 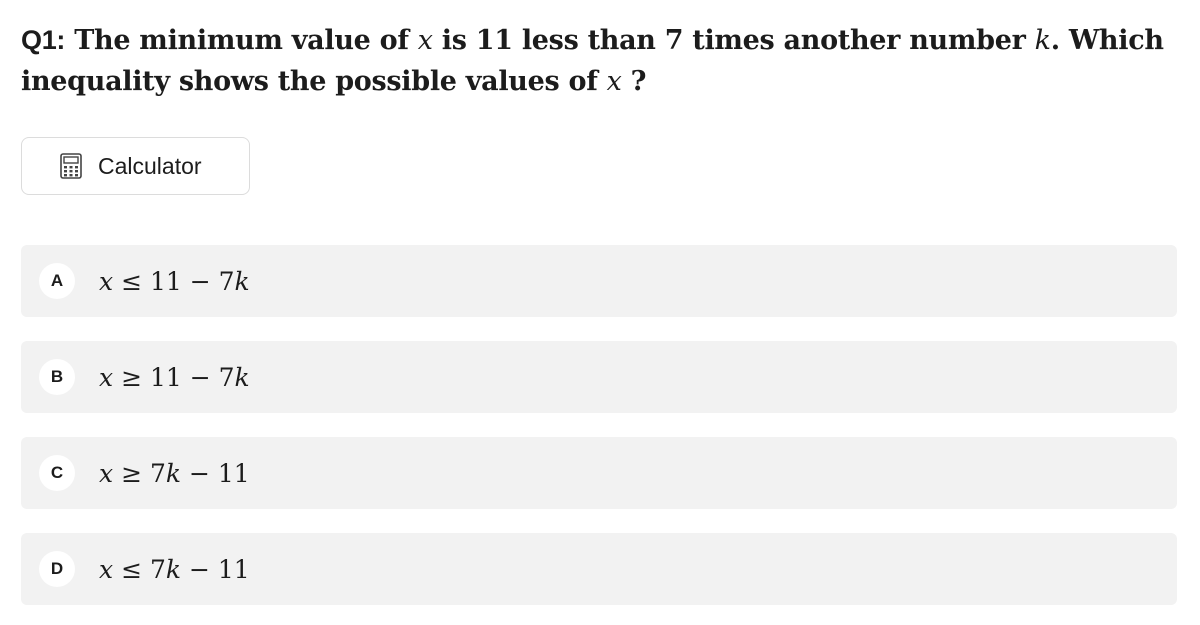 What do you see at coordinates (57, 377) in the screenshot?
I see `option-letter: B` at bounding box center [57, 377].